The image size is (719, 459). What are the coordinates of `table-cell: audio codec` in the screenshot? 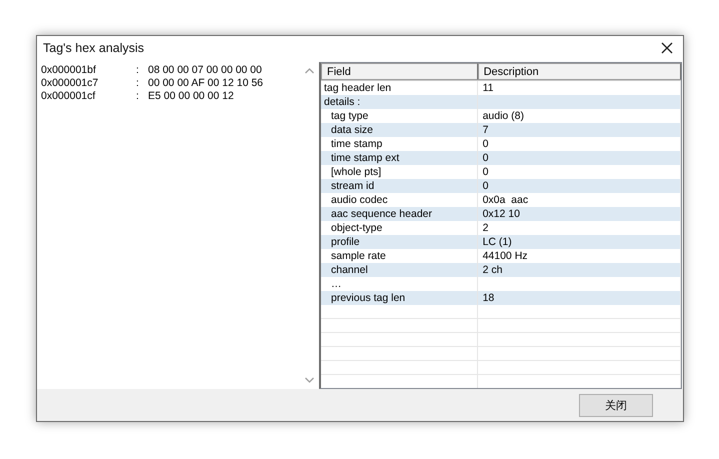 It's located at (359, 200).